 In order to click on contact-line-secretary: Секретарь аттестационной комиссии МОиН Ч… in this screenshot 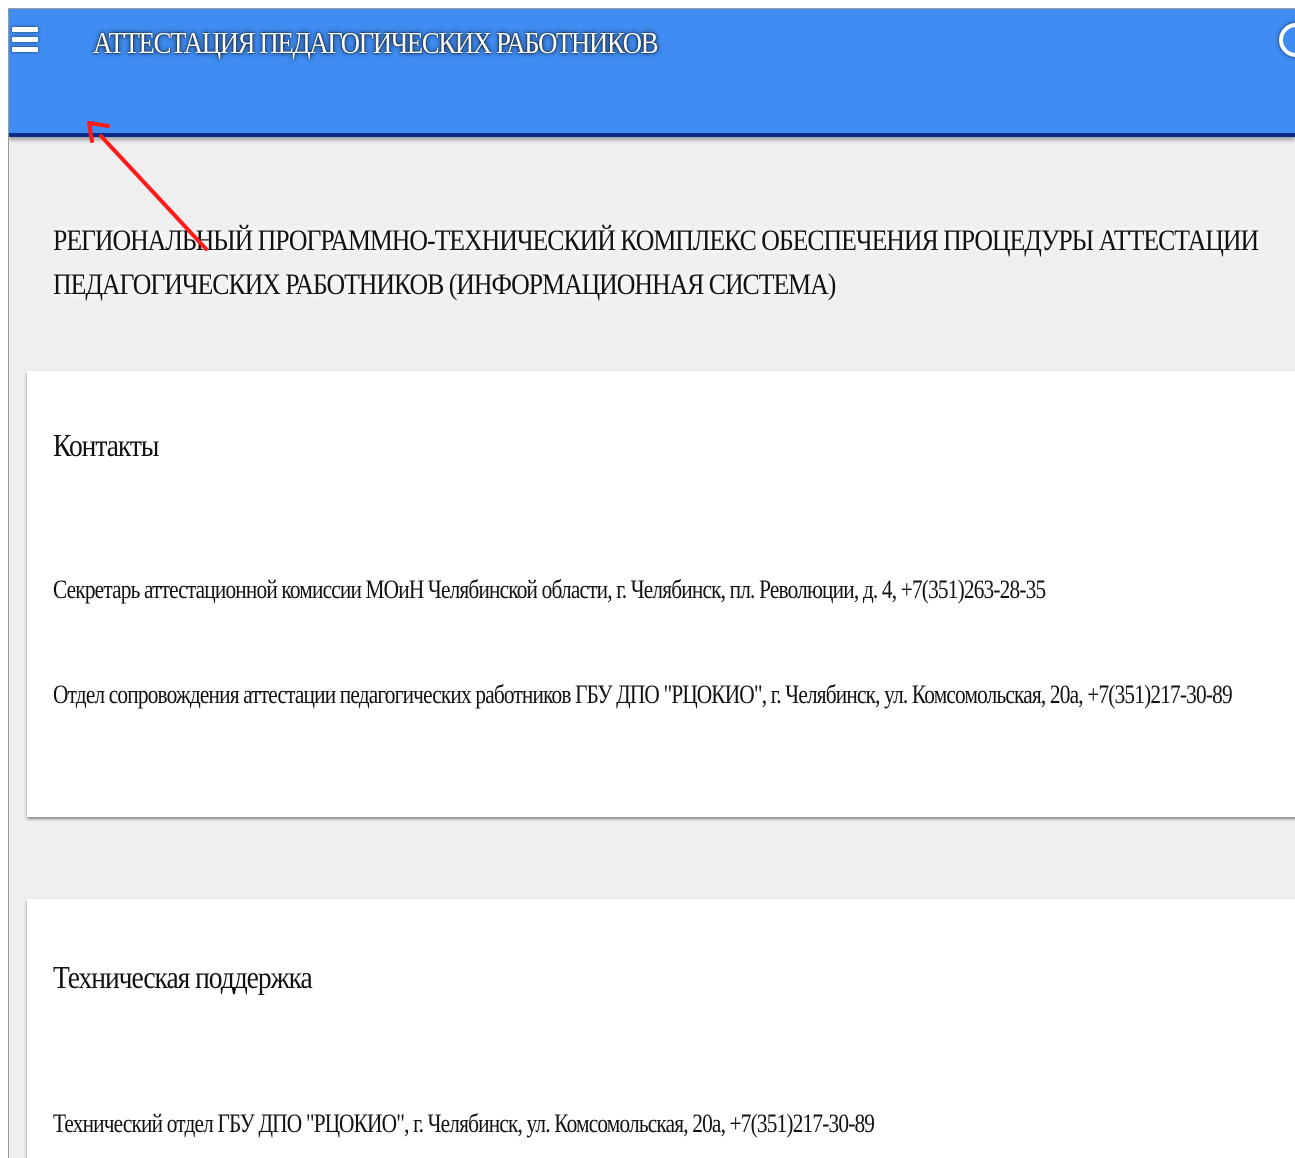, I will do `click(549, 589)`.